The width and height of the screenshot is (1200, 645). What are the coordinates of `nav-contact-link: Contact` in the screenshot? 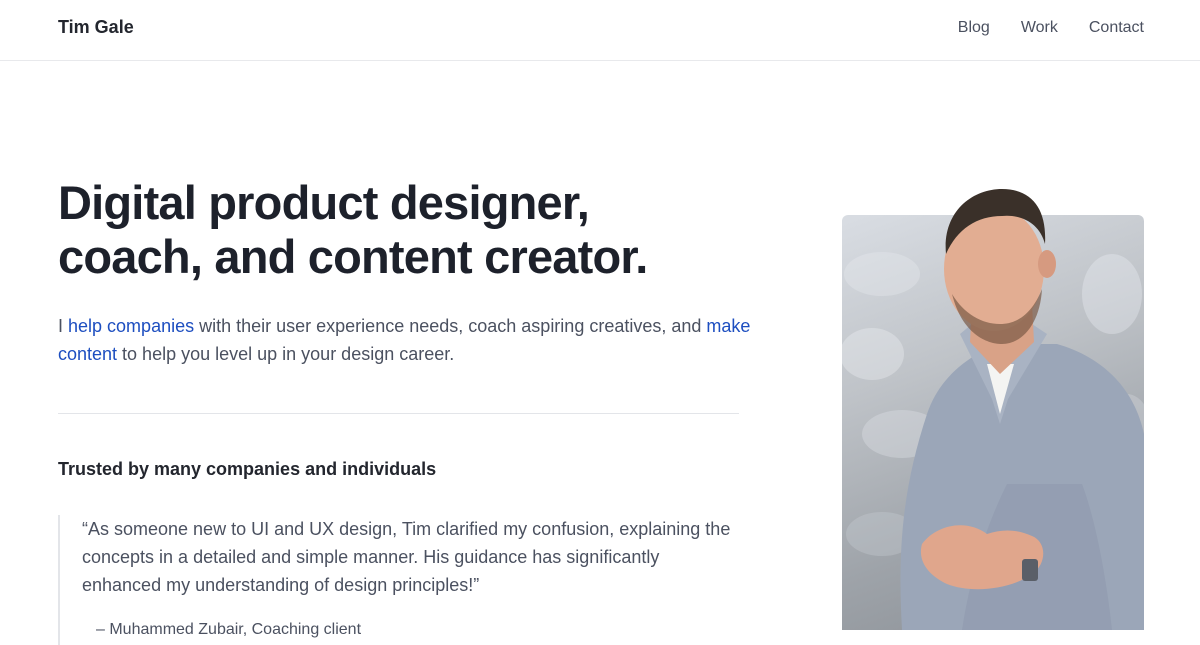 It's located at (1116, 28).